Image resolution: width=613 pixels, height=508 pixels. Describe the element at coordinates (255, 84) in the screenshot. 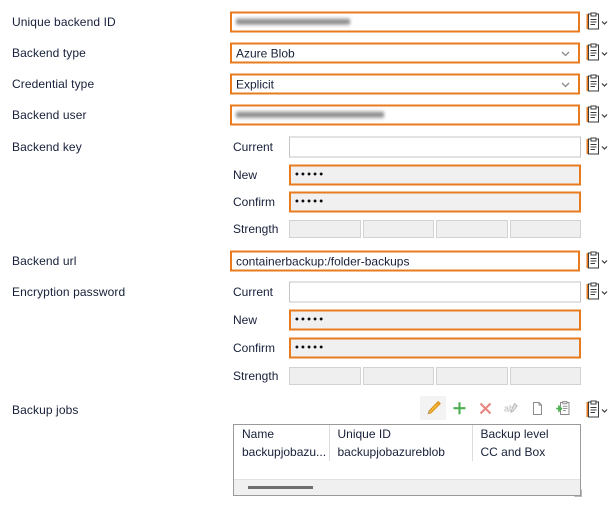

I see `select-credential-type-value: Explicit` at that location.